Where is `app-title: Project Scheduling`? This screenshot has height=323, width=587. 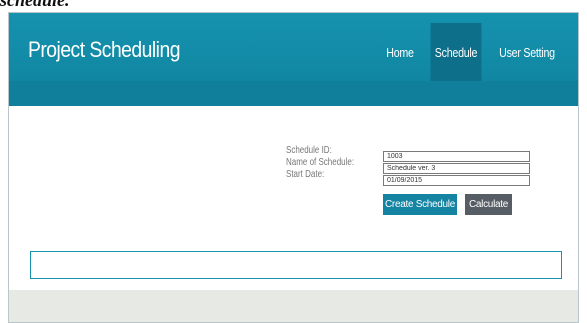
app-title: Project Scheduling is located at coordinates (104, 49).